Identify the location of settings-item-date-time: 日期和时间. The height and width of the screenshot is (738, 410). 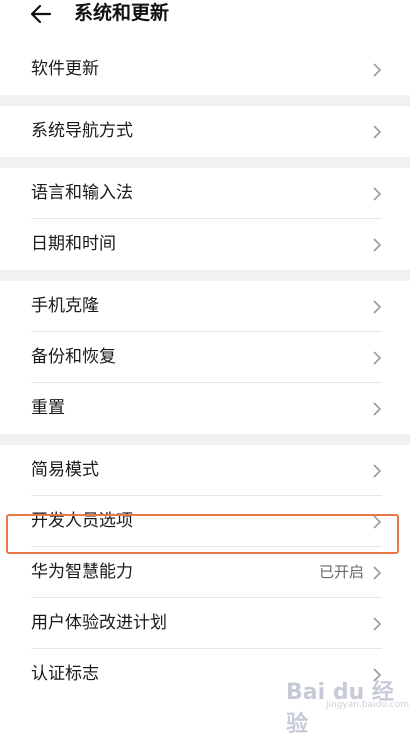
(205, 244).